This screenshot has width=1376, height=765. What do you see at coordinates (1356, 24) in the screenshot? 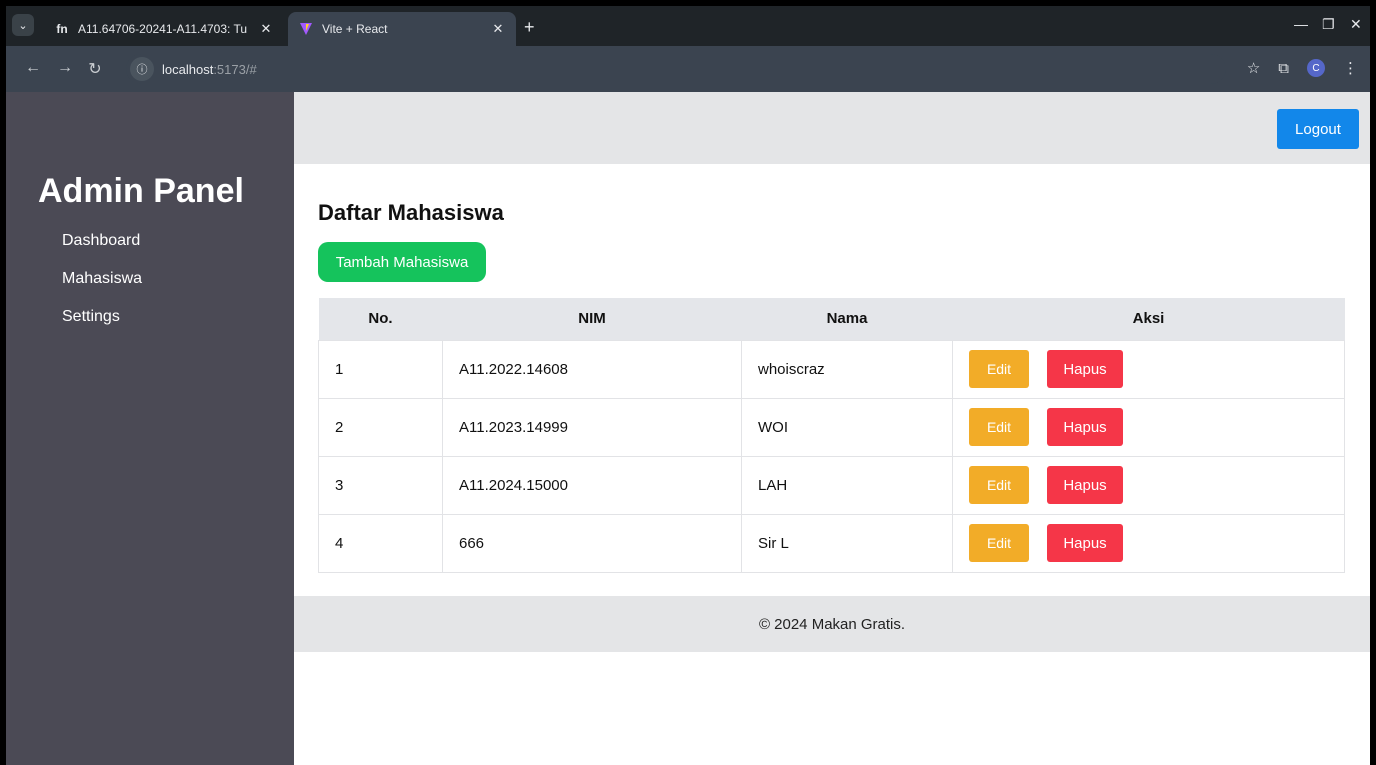
I see `window-close-icon: ✕` at bounding box center [1356, 24].